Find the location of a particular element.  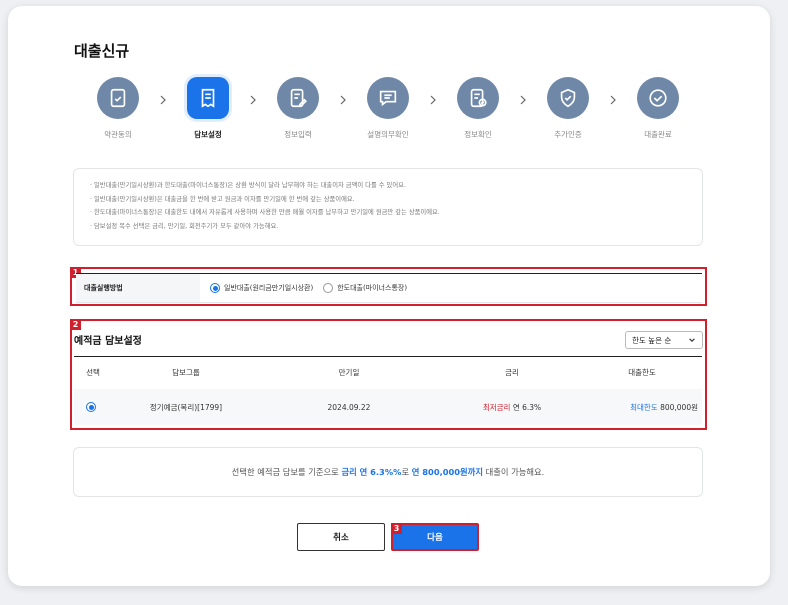

table-header: 선택 담보그룹 만기일 금리 대출한도 is located at coordinates (388, 372).